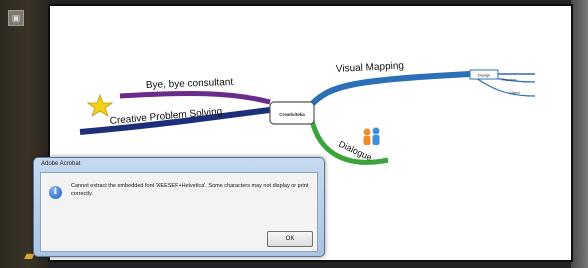 This screenshot has height=268, width=588. I want to click on dialog-title: Adobe Acrobat, so click(61, 164).